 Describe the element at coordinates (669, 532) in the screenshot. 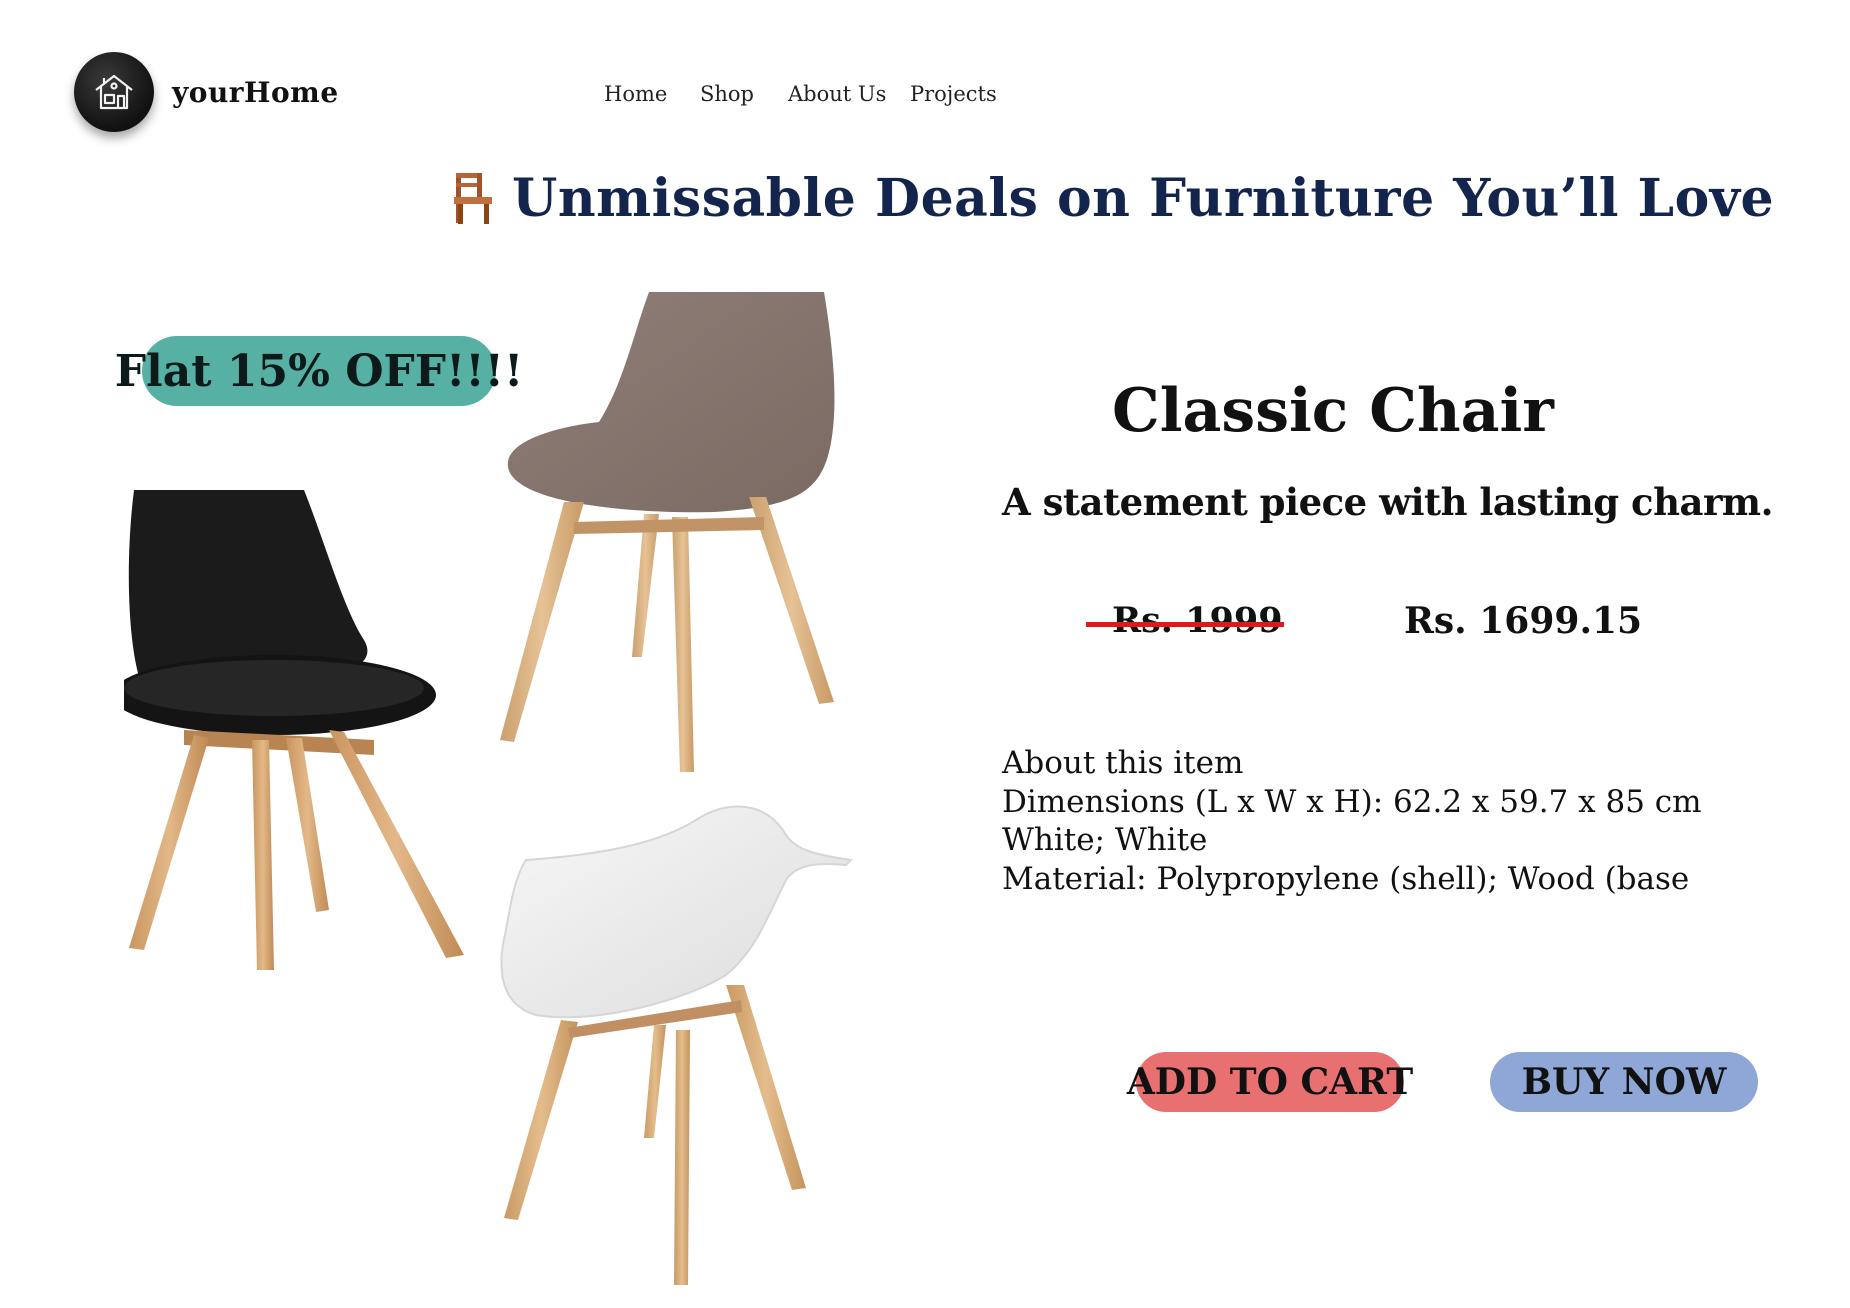

I see `taupe-chair-image` at that location.